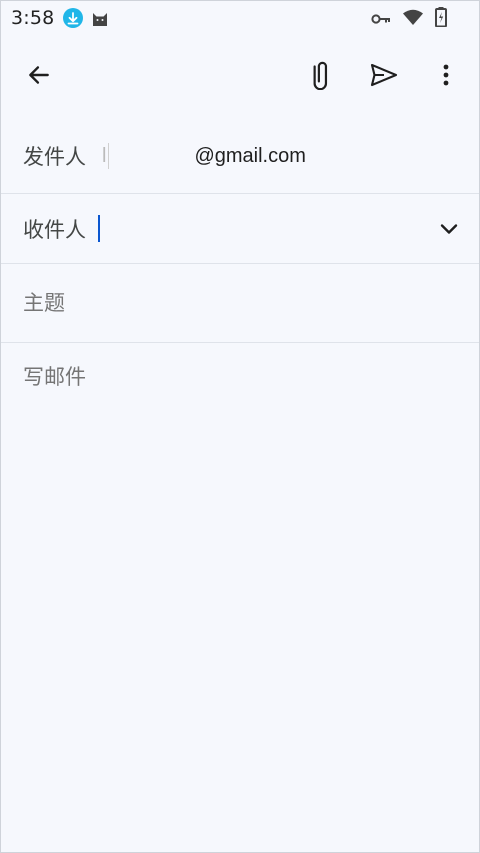  Describe the element at coordinates (381, 19) in the screenshot. I see `vpn-key-icon` at that location.